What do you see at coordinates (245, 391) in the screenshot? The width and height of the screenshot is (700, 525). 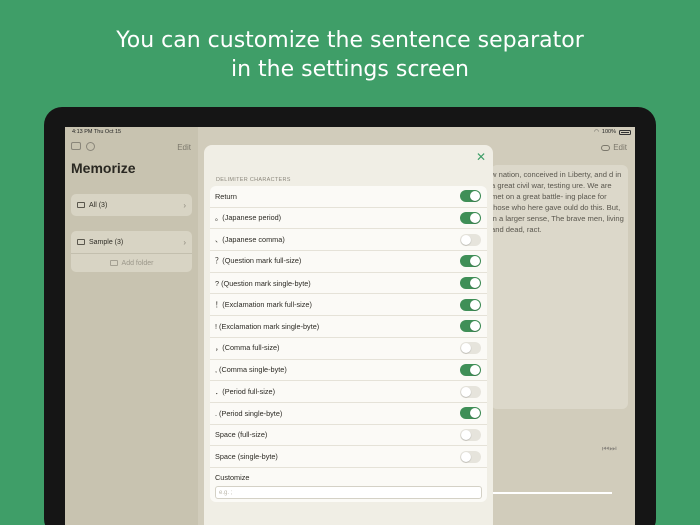 I see `delimiter-label: ．(Period full-size)` at bounding box center [245, 391].